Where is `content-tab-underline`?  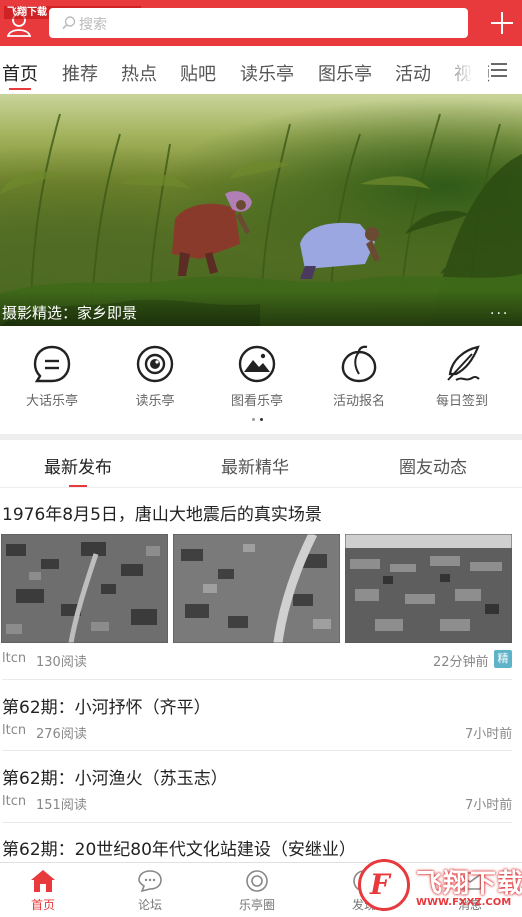
content-tab-underline is located at coordinates (78, 486).